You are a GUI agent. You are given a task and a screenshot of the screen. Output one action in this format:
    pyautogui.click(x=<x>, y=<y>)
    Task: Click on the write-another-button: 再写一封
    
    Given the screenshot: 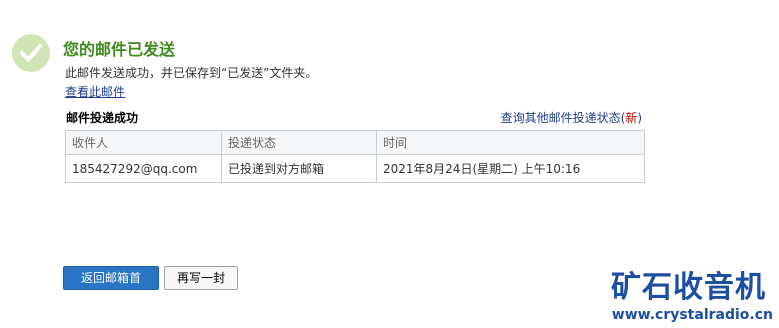 What is the action you would take?
    pyautogui.click(x=201, y=278)
    